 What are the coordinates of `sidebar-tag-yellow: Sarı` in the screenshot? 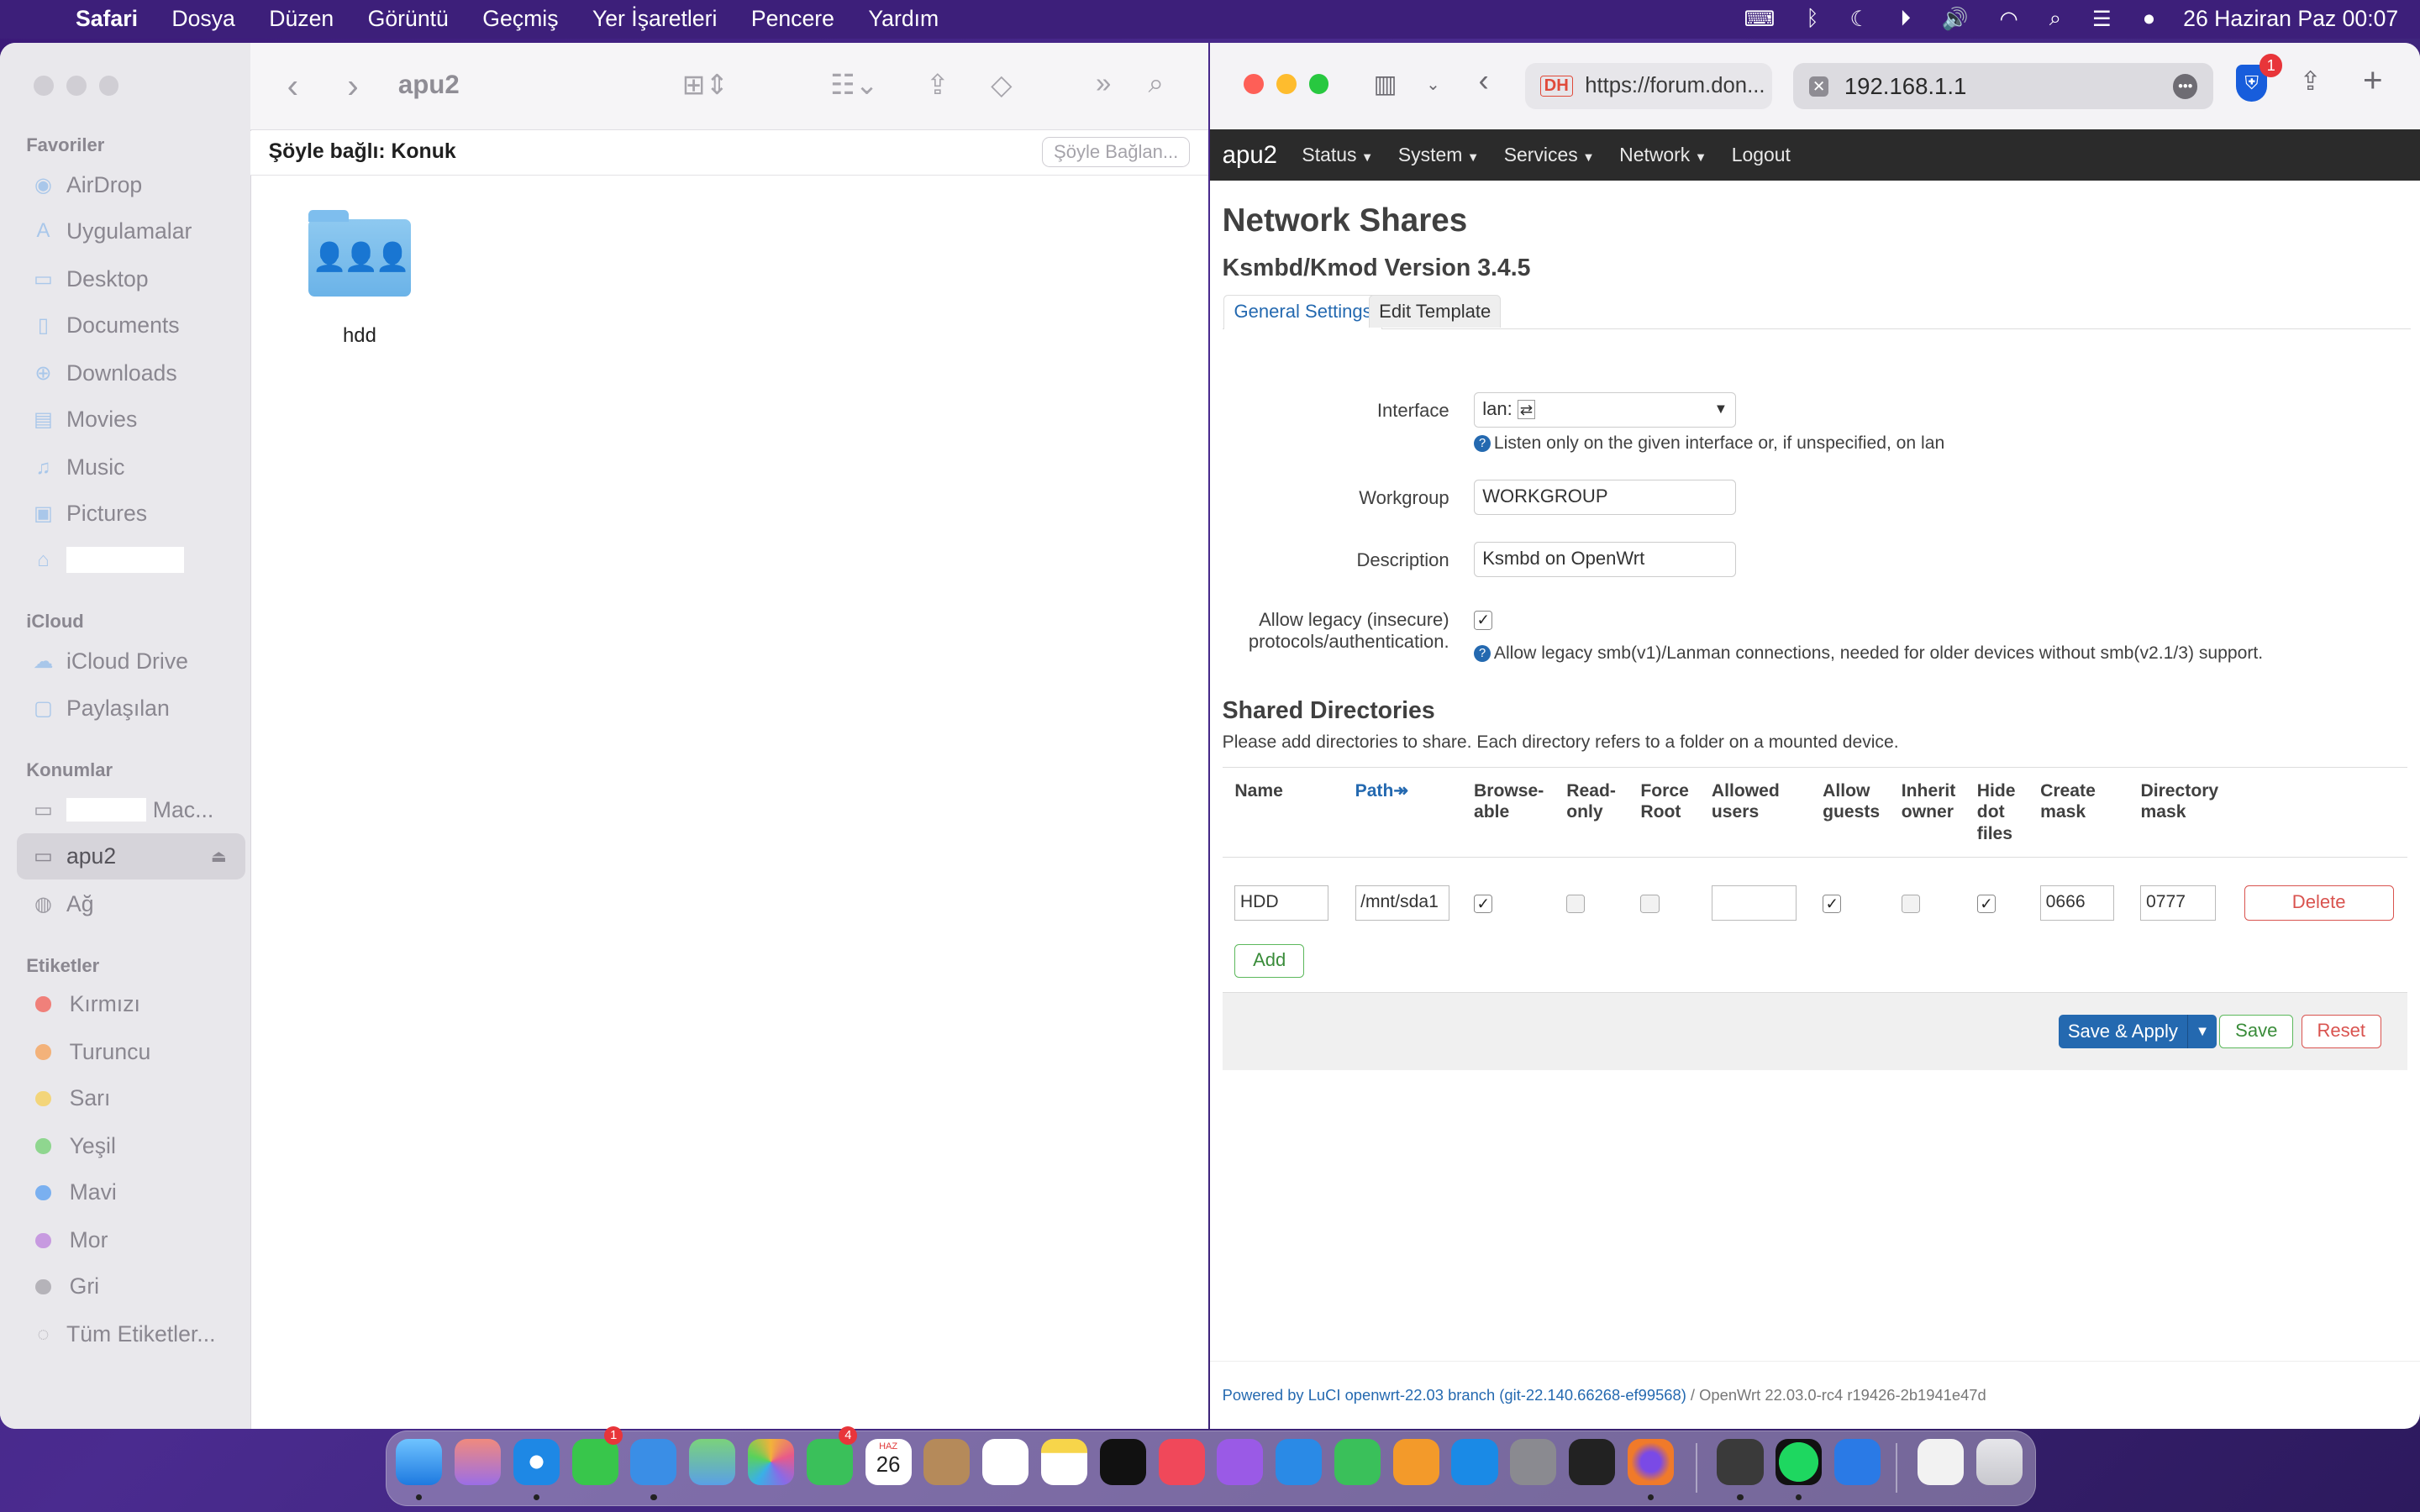 It's located at (131, 1099).